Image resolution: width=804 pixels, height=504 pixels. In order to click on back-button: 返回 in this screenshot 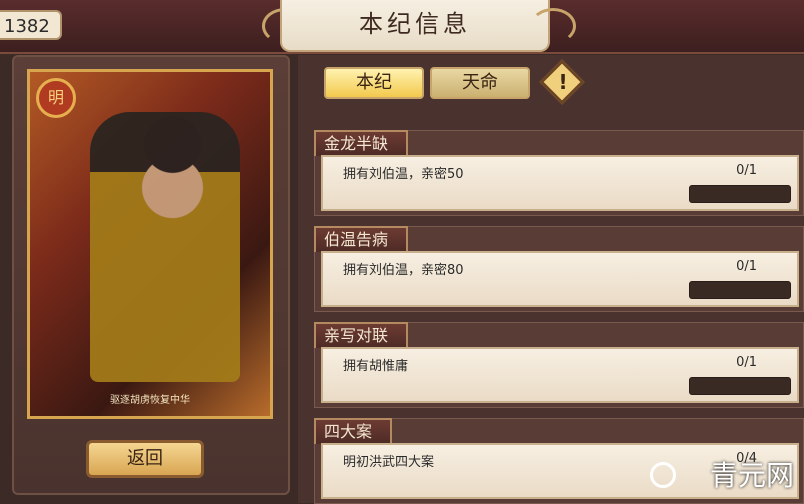, I will do `click(145, 459)`.